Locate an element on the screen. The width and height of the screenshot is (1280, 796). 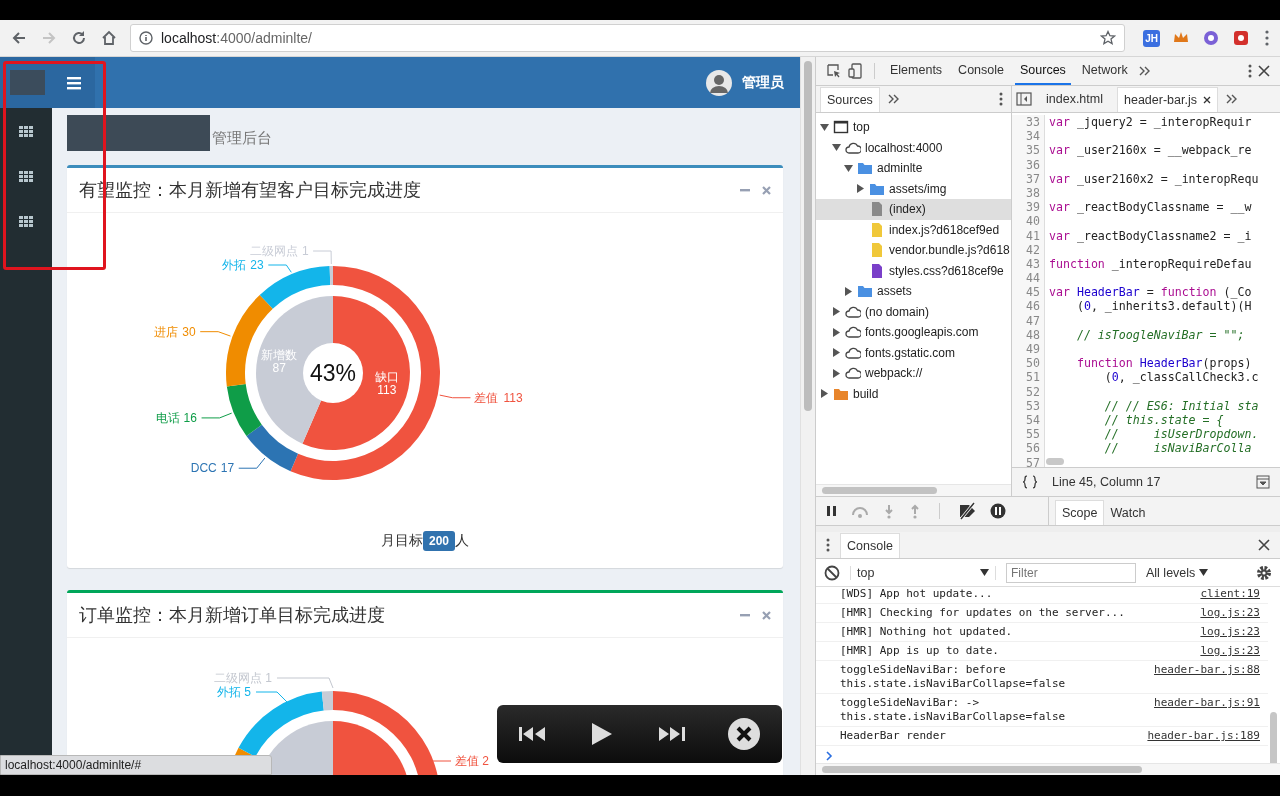
address-bar: localhost:4000/adminlte/ is located at coordinates (628, 38).